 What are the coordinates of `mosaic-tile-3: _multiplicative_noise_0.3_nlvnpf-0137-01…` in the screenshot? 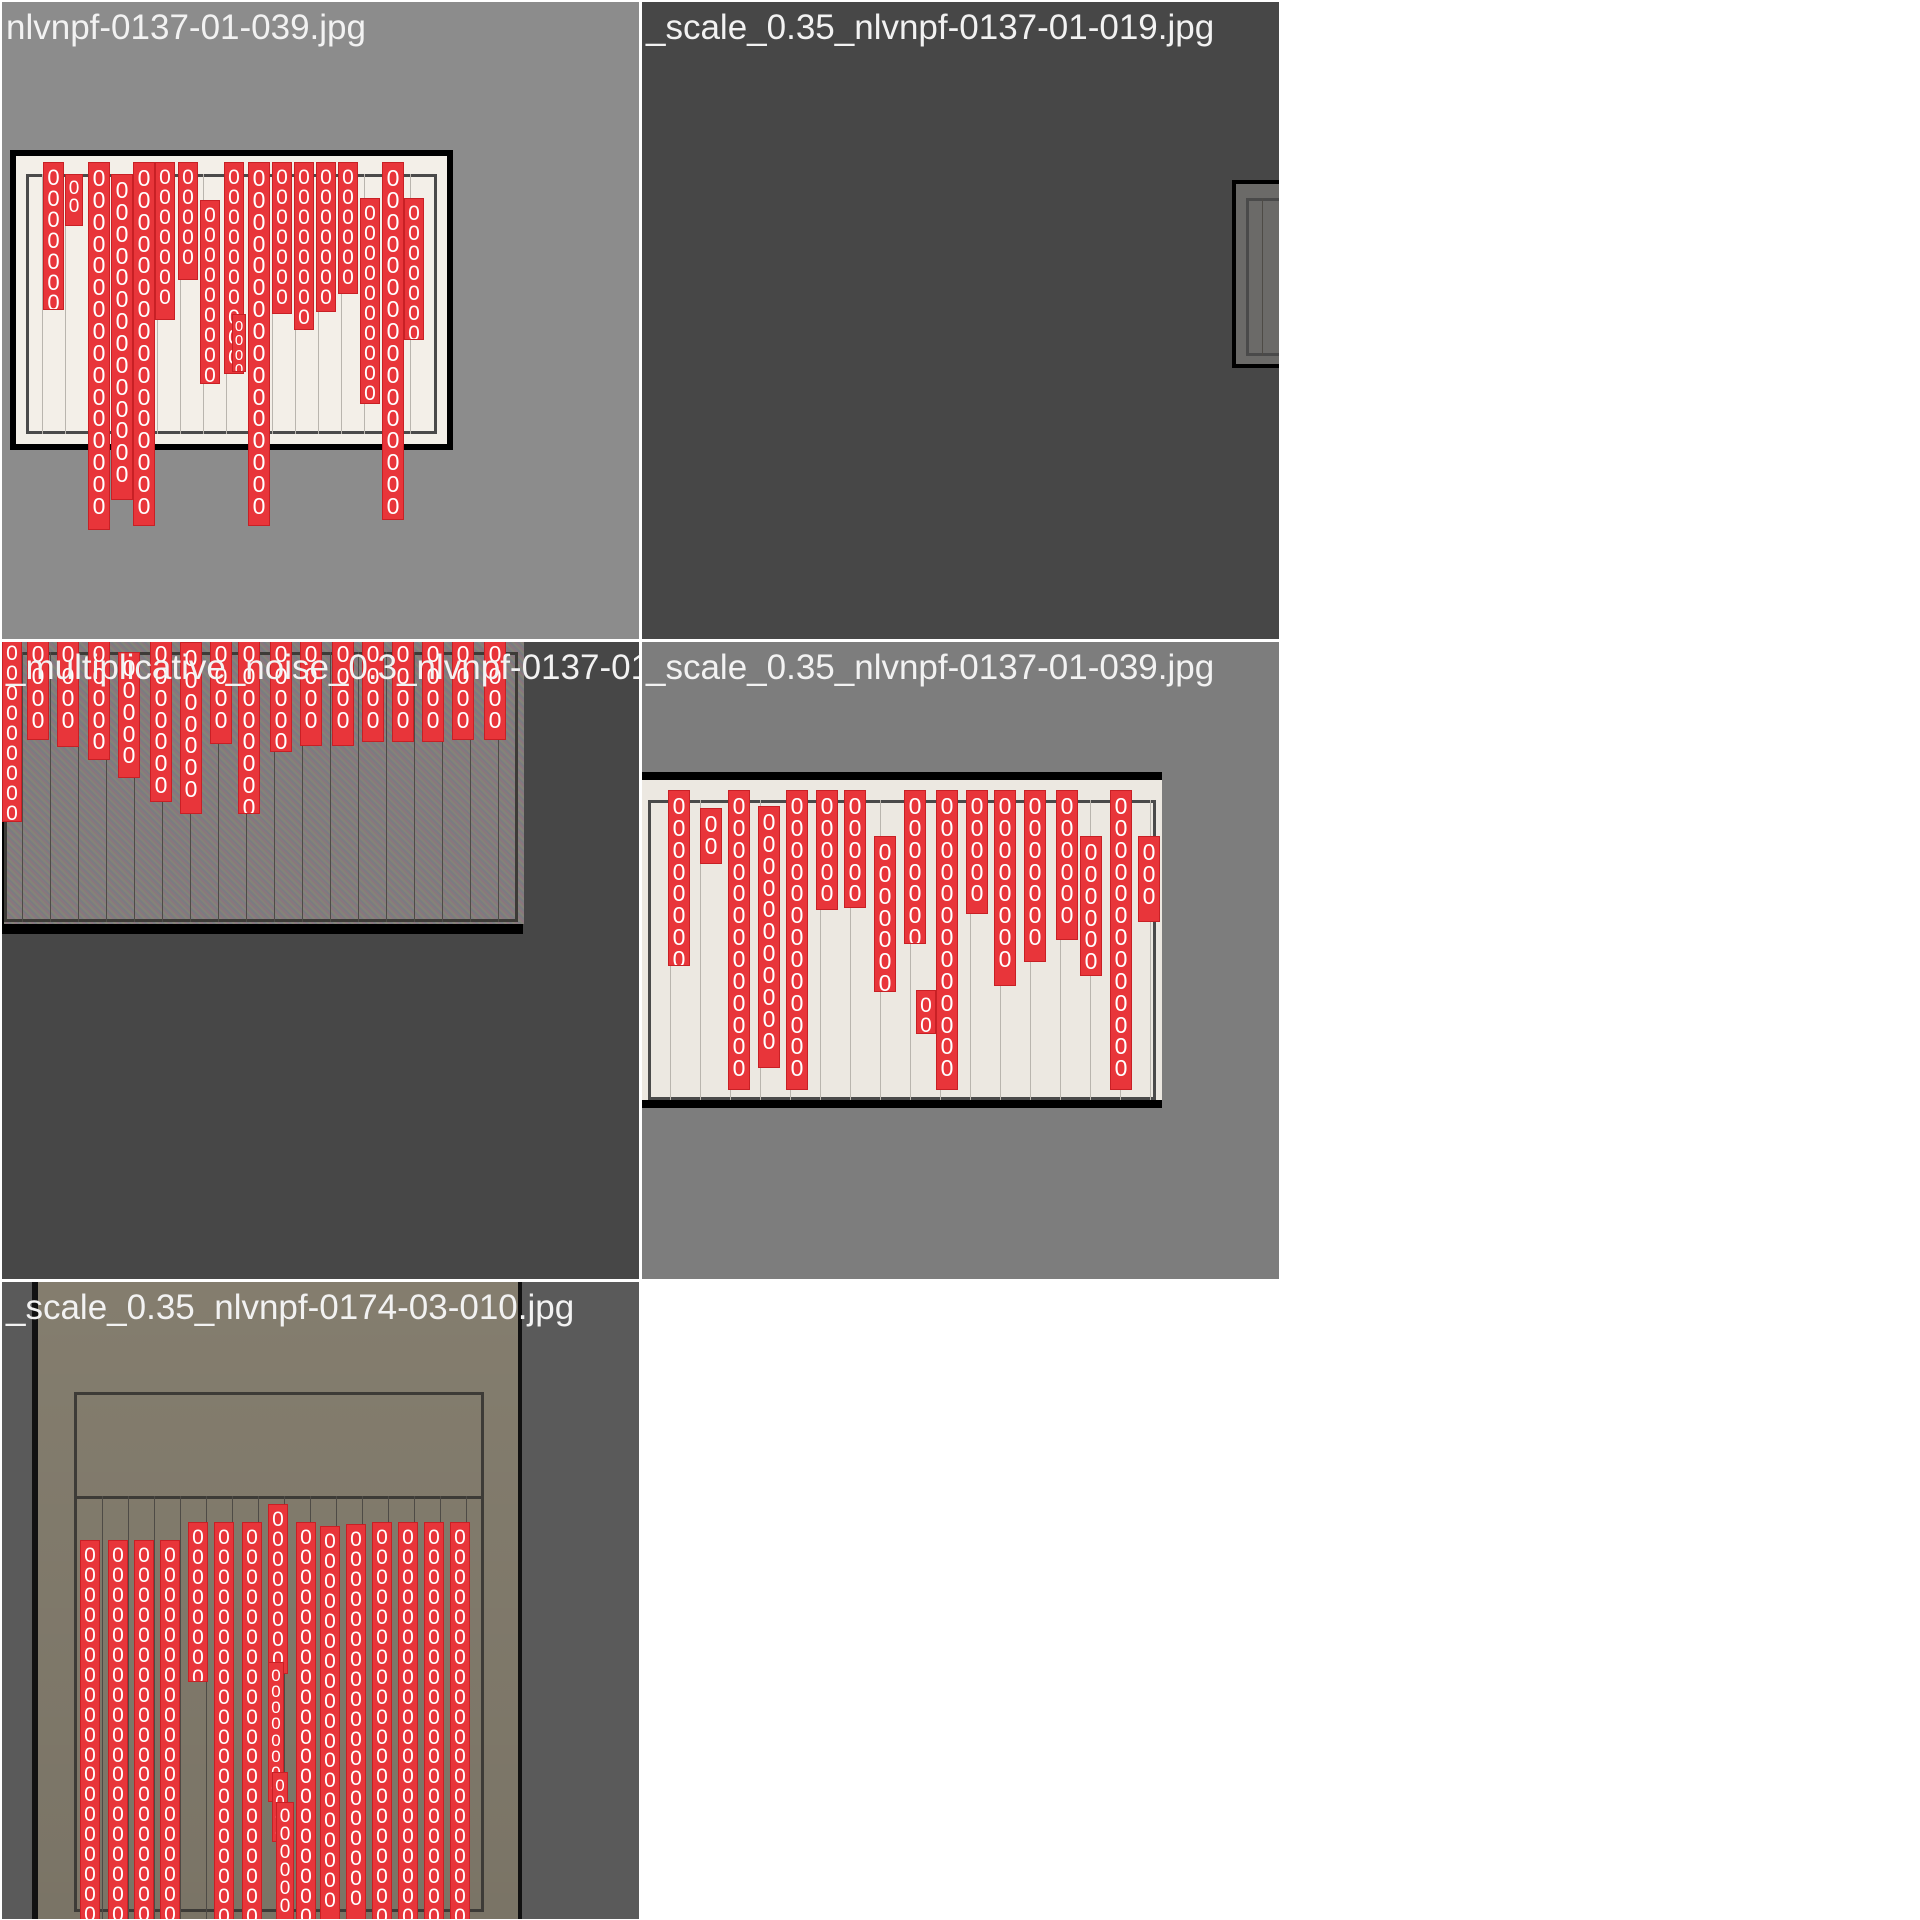 It's located at (320, 960).